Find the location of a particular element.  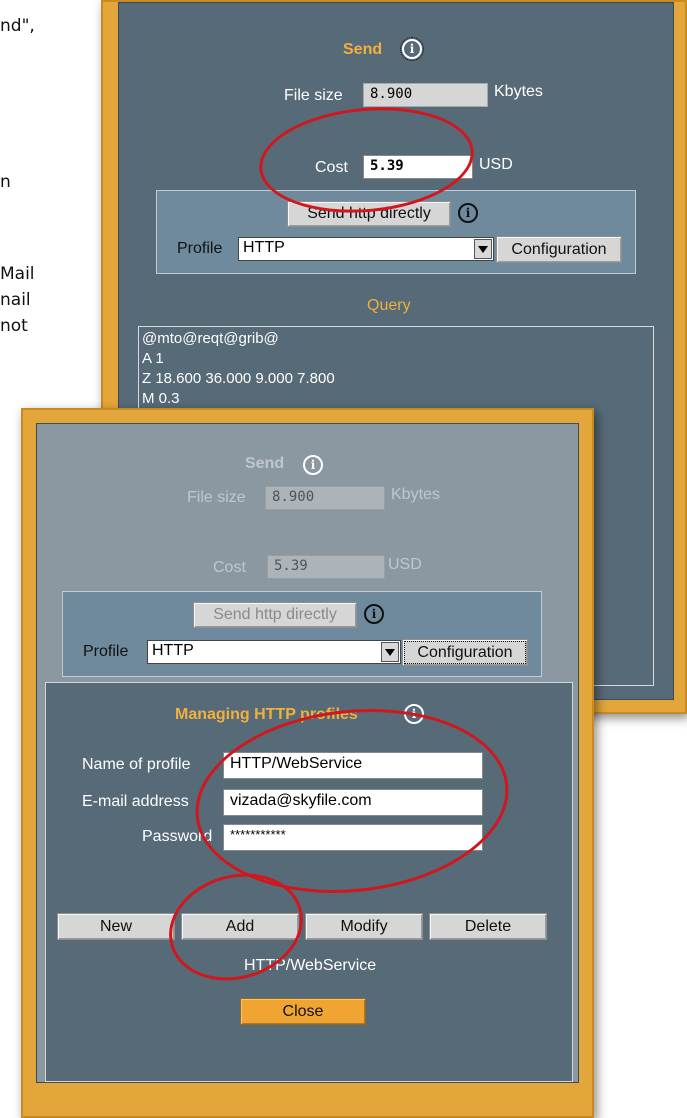

password-field: *********** is located at coordinates (353, 837).